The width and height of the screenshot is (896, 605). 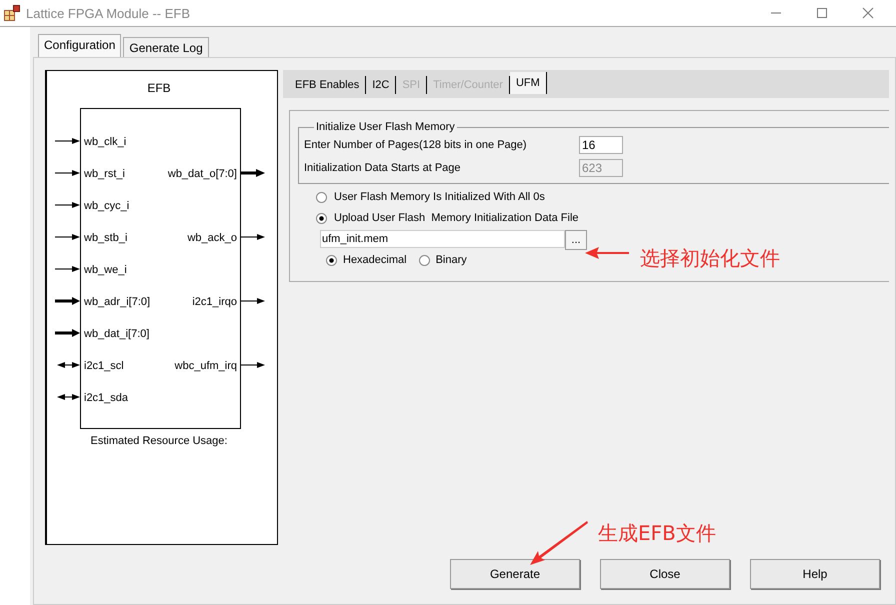 What do you see at coordinates (117, 302) in the screenshot?
I see `pin-label: wb_adr_i[7:0]` at bounding box center [117, 302].